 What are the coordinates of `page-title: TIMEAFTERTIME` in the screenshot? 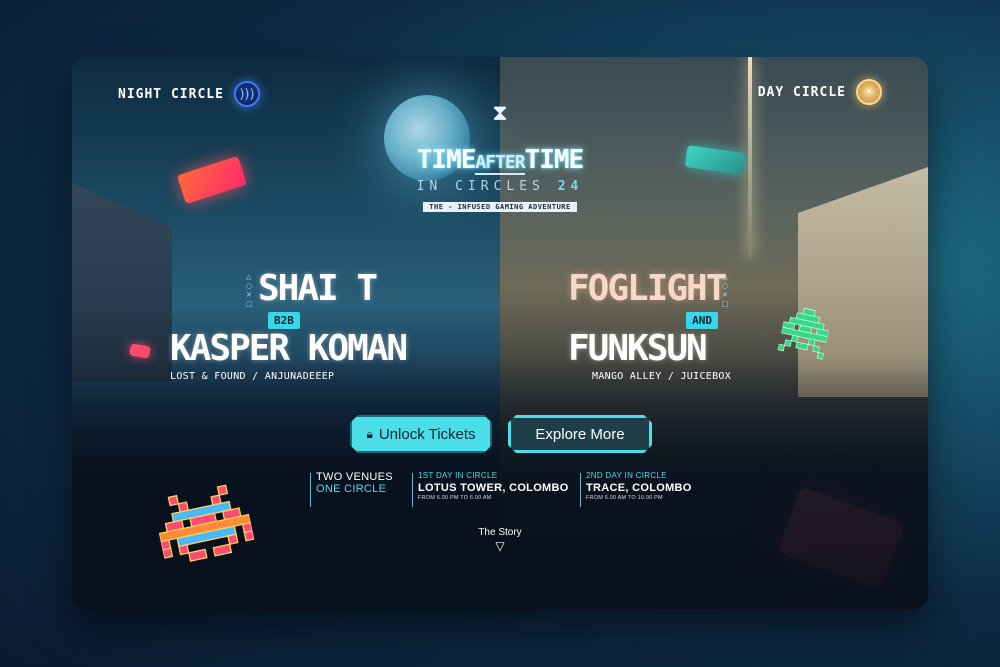 It's located at (500, 160).